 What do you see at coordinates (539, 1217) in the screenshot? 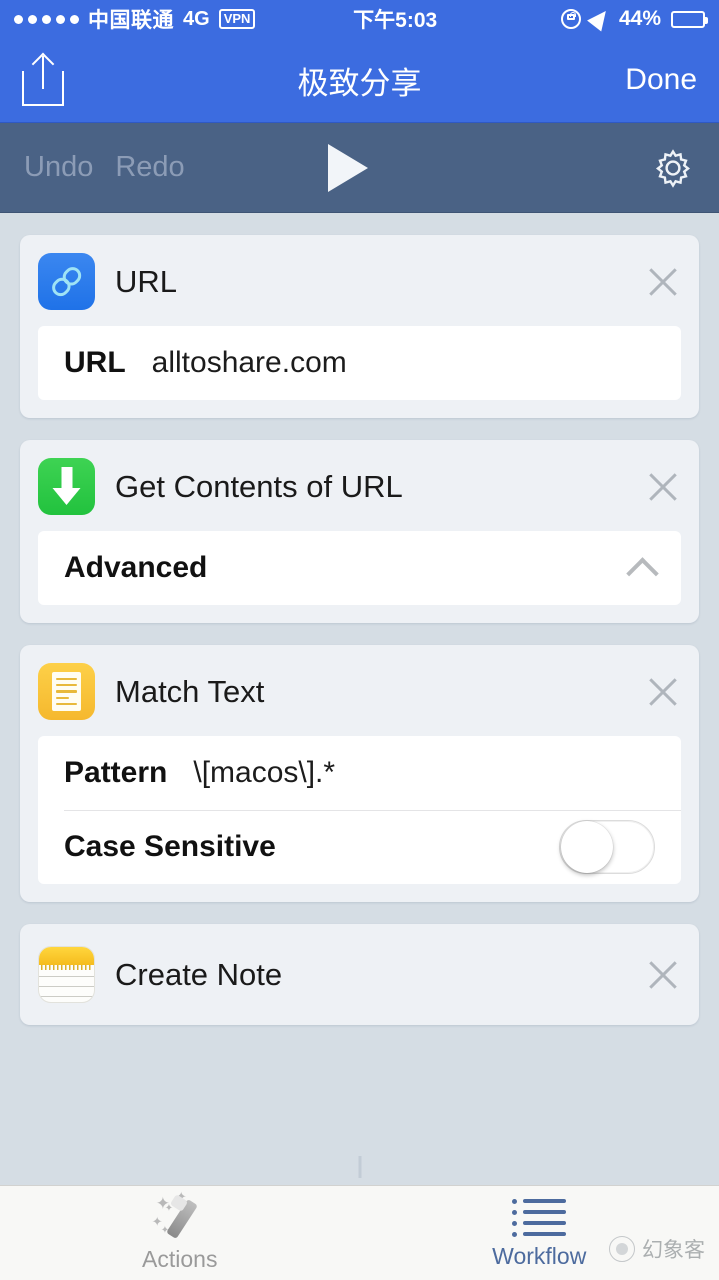
I see `list-icon` at bounding box center [539, 1217].